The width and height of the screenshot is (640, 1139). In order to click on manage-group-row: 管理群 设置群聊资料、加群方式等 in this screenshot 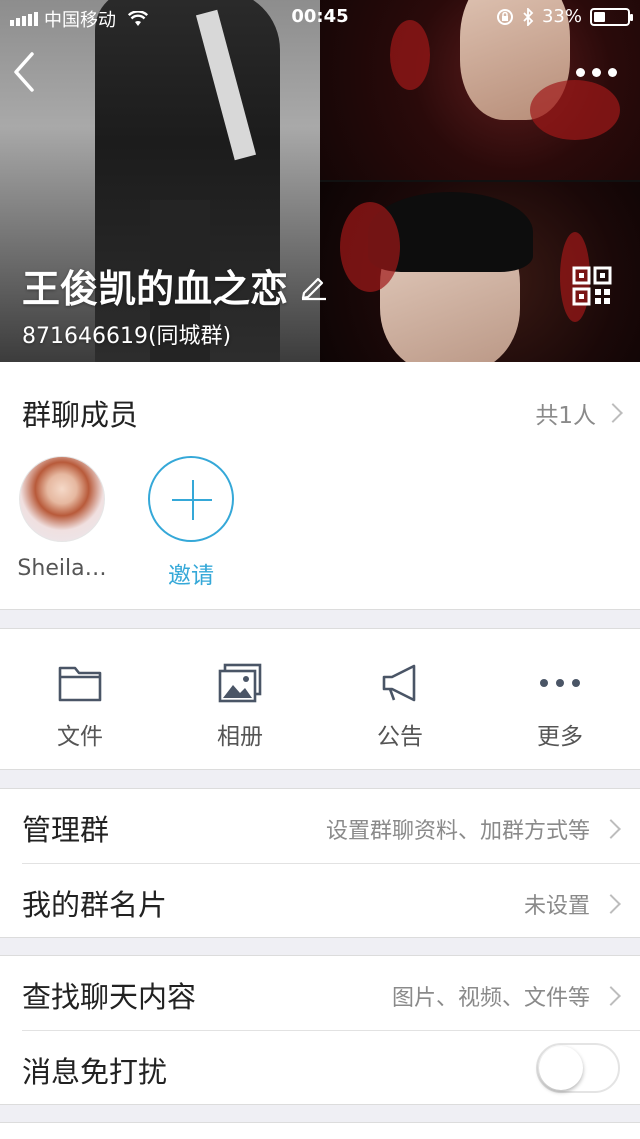, I will do `click(320, 826)`.